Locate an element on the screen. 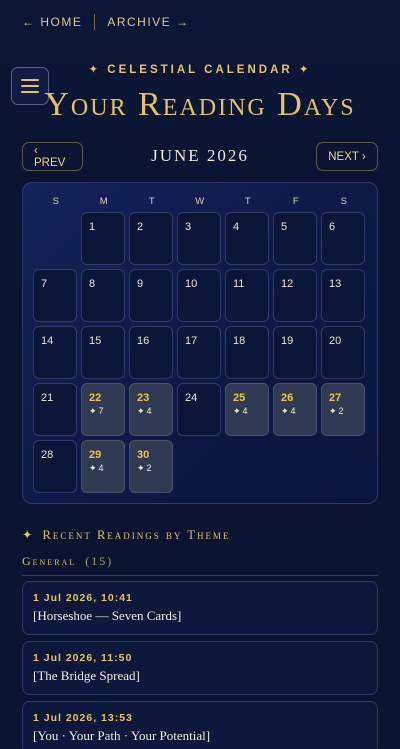  home-link: ← HOME is located at coordinates (52, 22).